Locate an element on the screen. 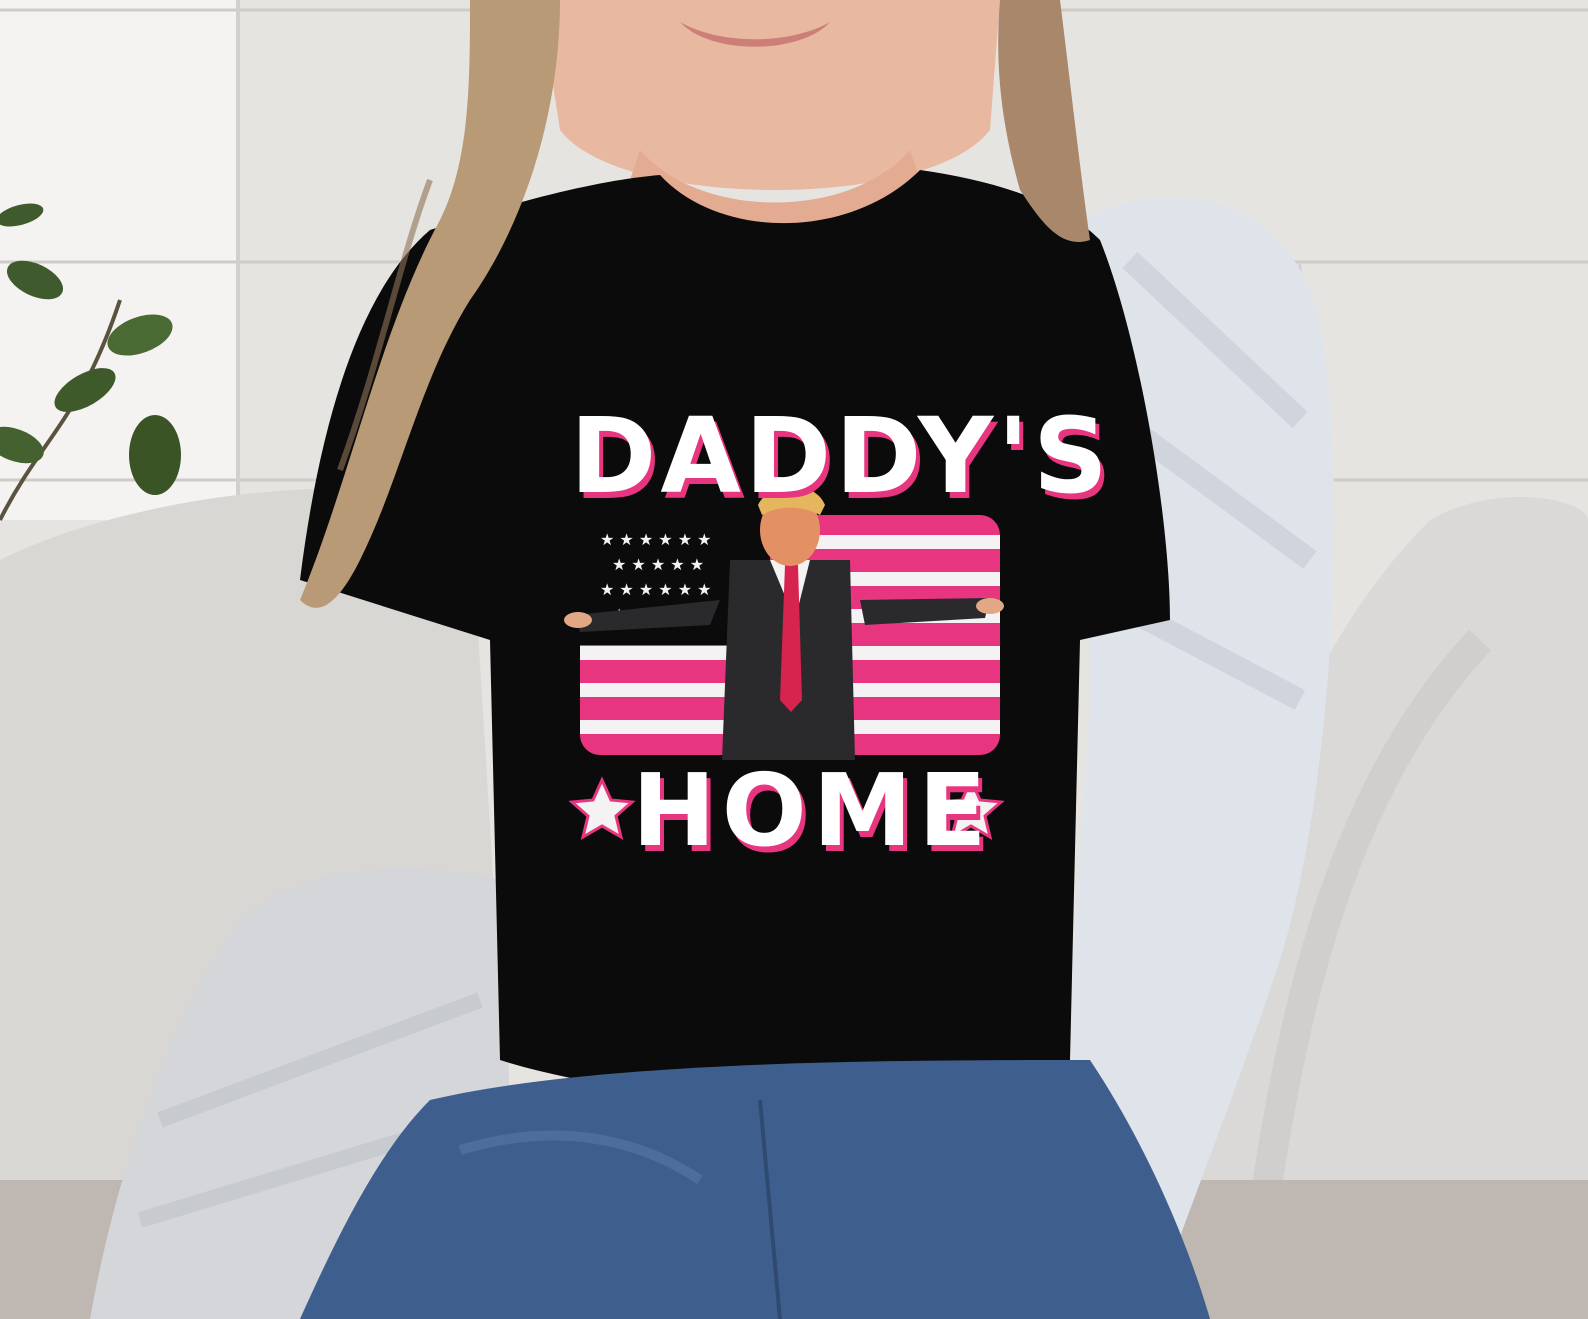 The height and width of the screenshot is (1319, 1588). jeans is located at coordinates (755, 1189).